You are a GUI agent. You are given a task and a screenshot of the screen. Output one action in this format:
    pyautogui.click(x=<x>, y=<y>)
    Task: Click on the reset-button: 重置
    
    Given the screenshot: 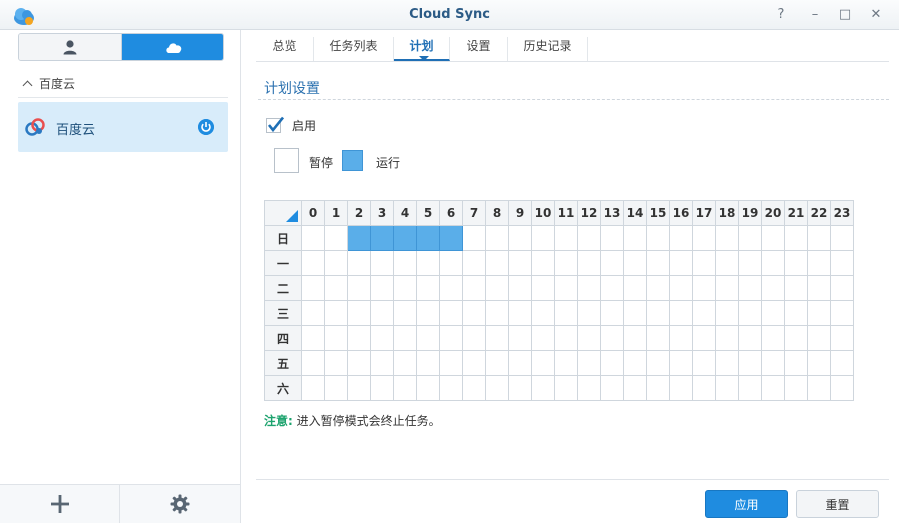 What is the action you would take?
    pyautogui.click(x=837, y=504)
    